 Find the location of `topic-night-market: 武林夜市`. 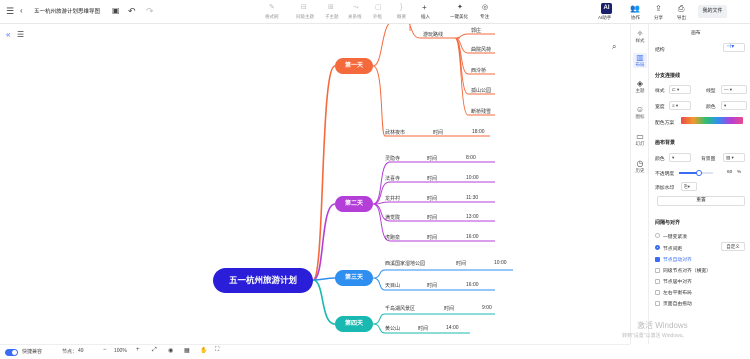

topic-night-market: 武林夜市 is located at coordinates (395, 132).